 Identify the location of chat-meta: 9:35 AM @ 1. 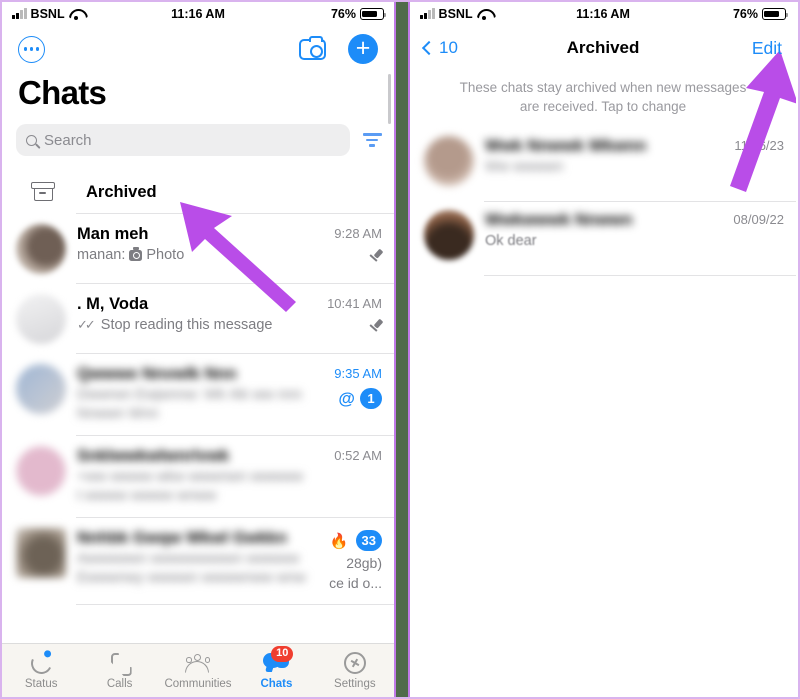
(351, 386).